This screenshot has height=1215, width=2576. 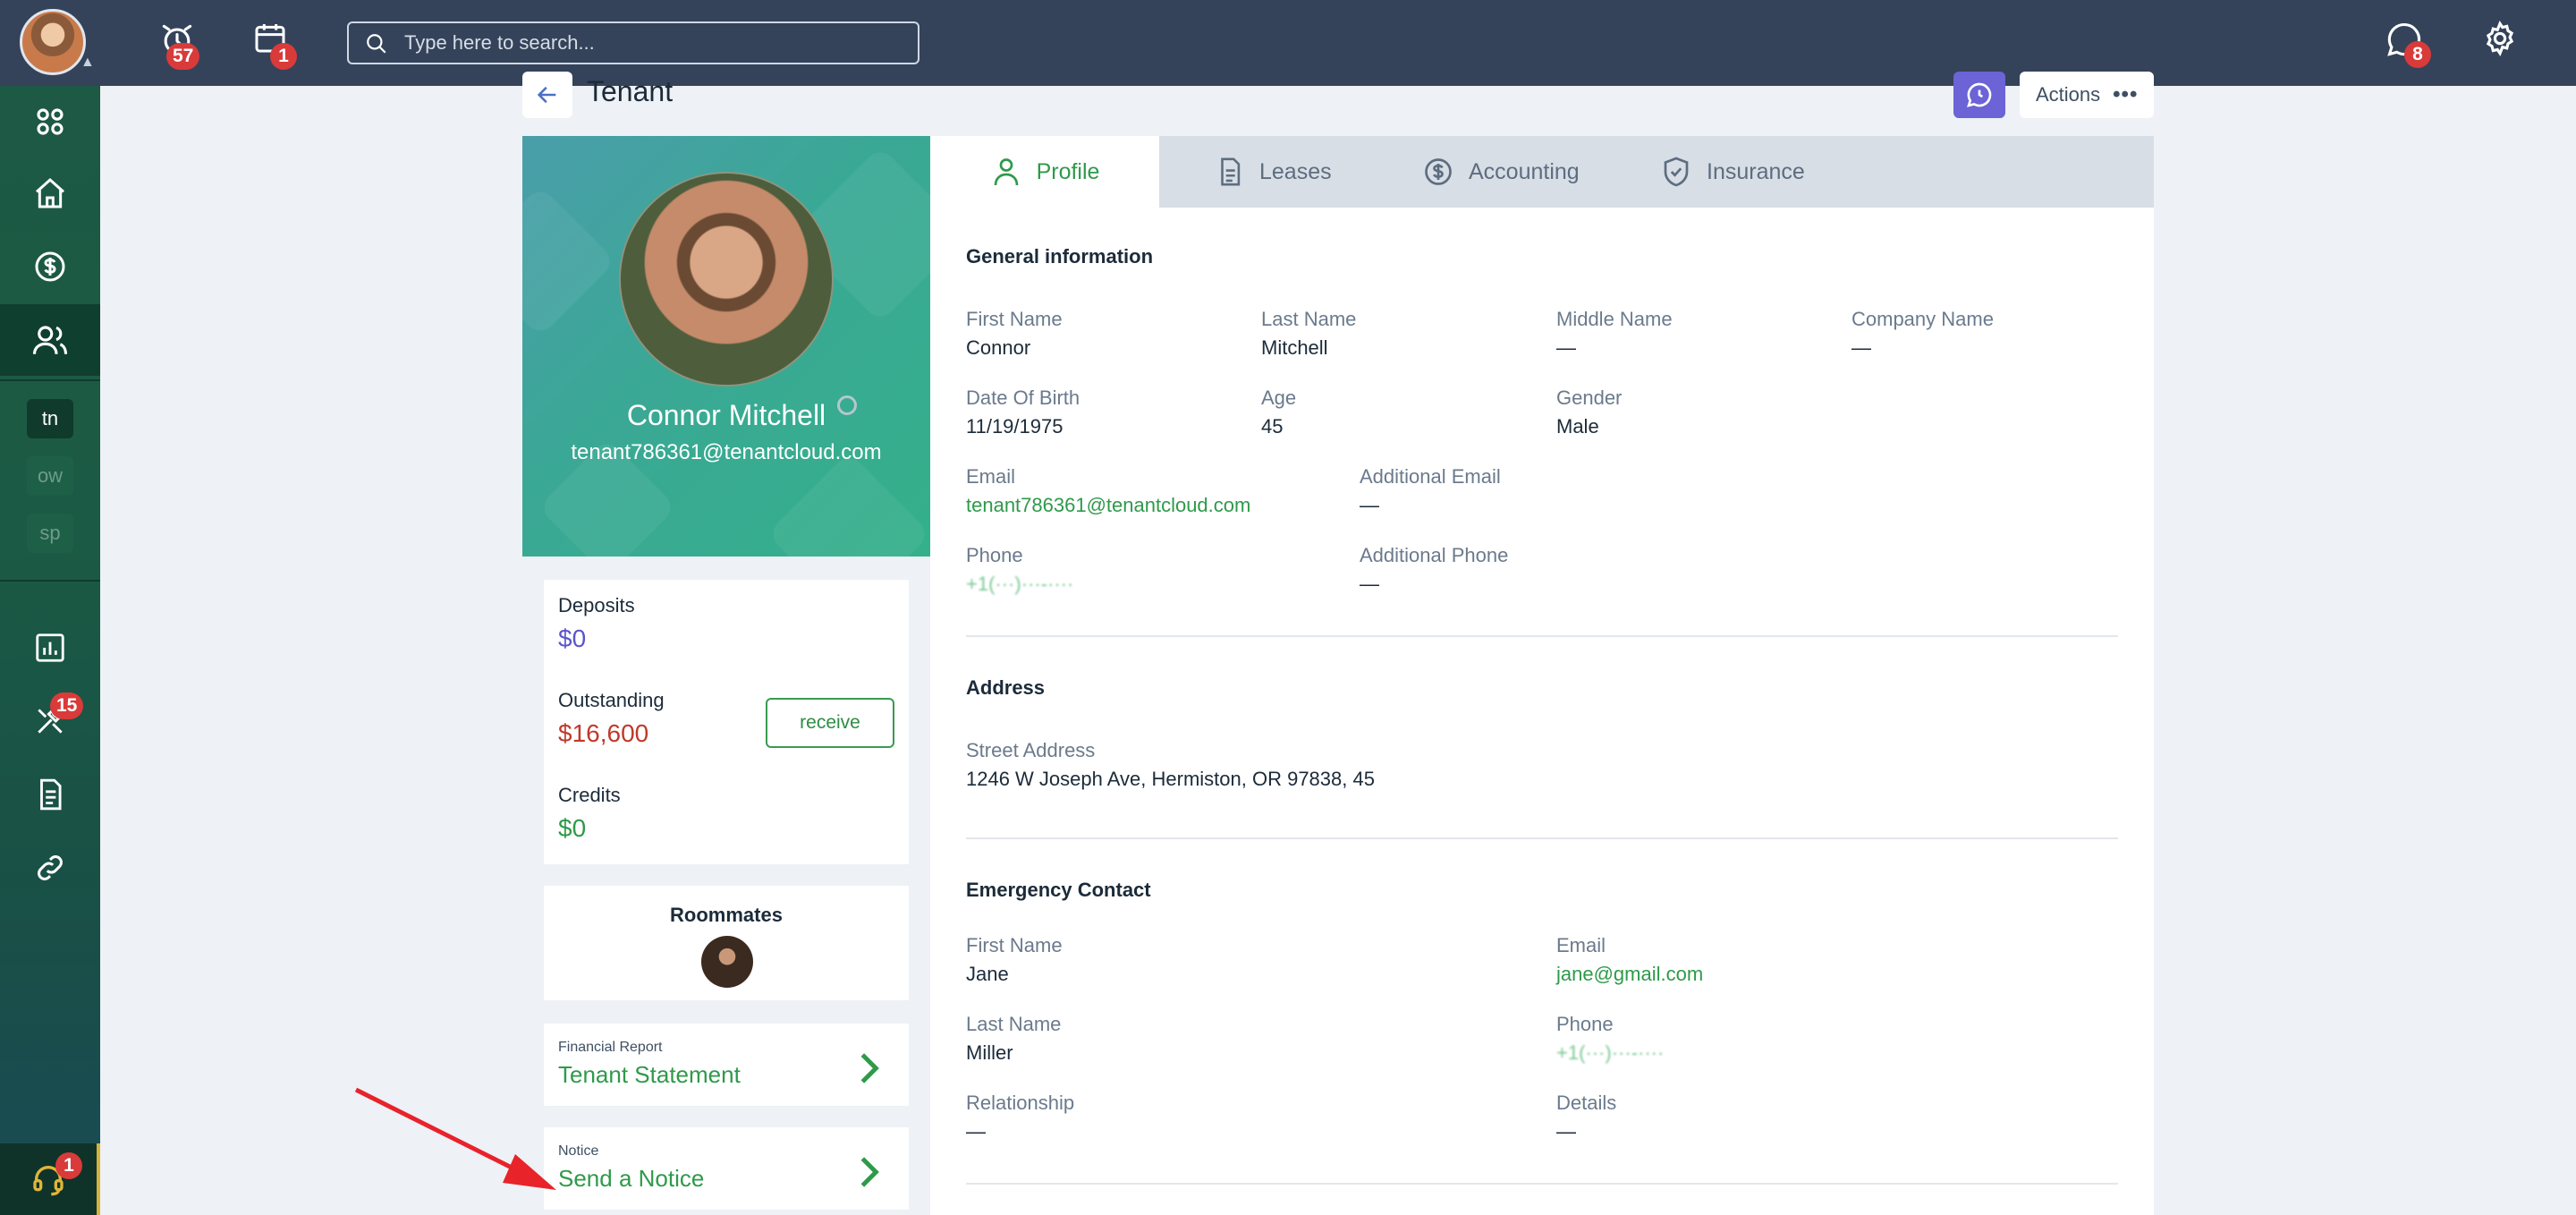 I want to click on sidebar-support: 1, so click(x=50, y=1179).